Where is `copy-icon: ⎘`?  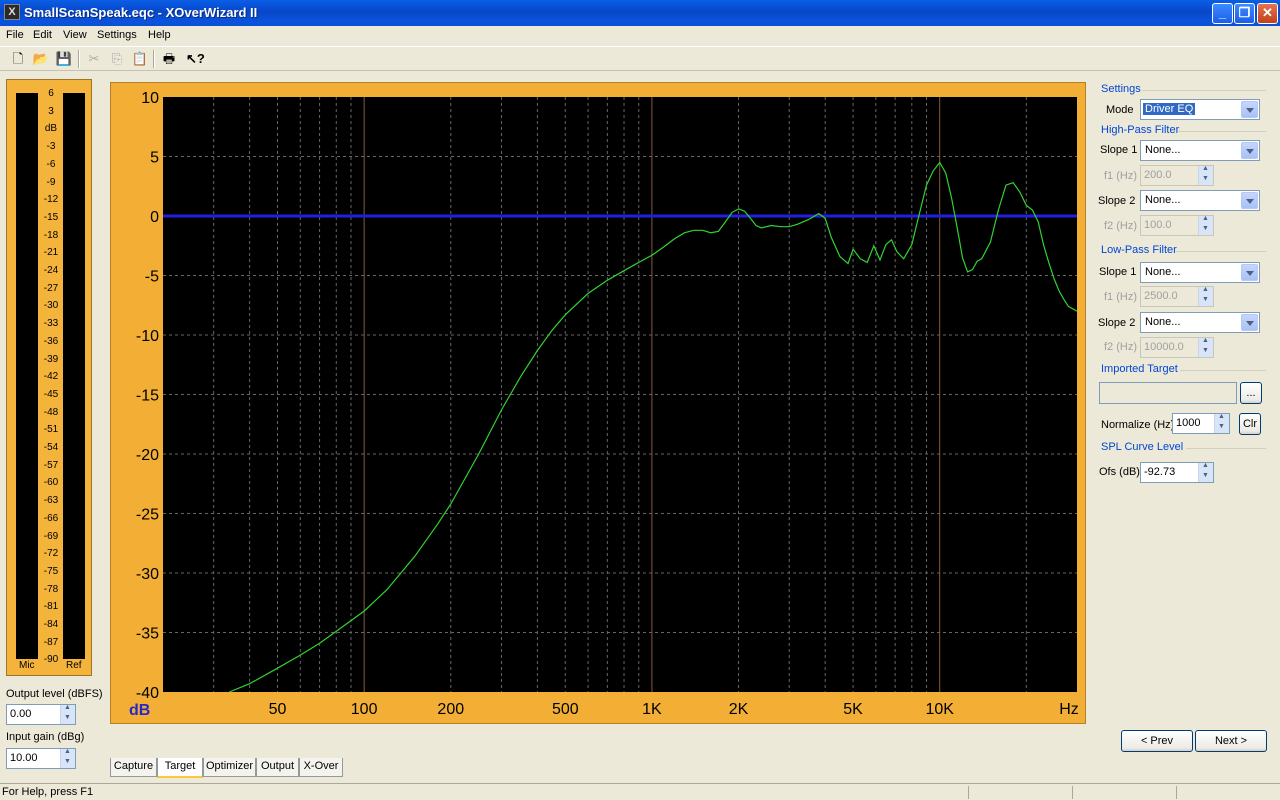 copy-icon: ⎘ is located at coordinates (117, 59).